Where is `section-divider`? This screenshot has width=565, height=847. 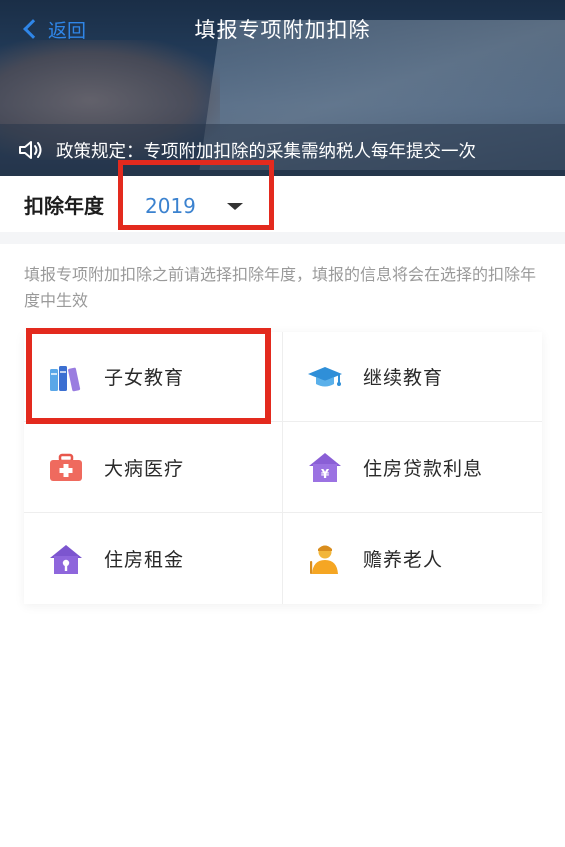 section-divider is located at coordinates (282, 238).